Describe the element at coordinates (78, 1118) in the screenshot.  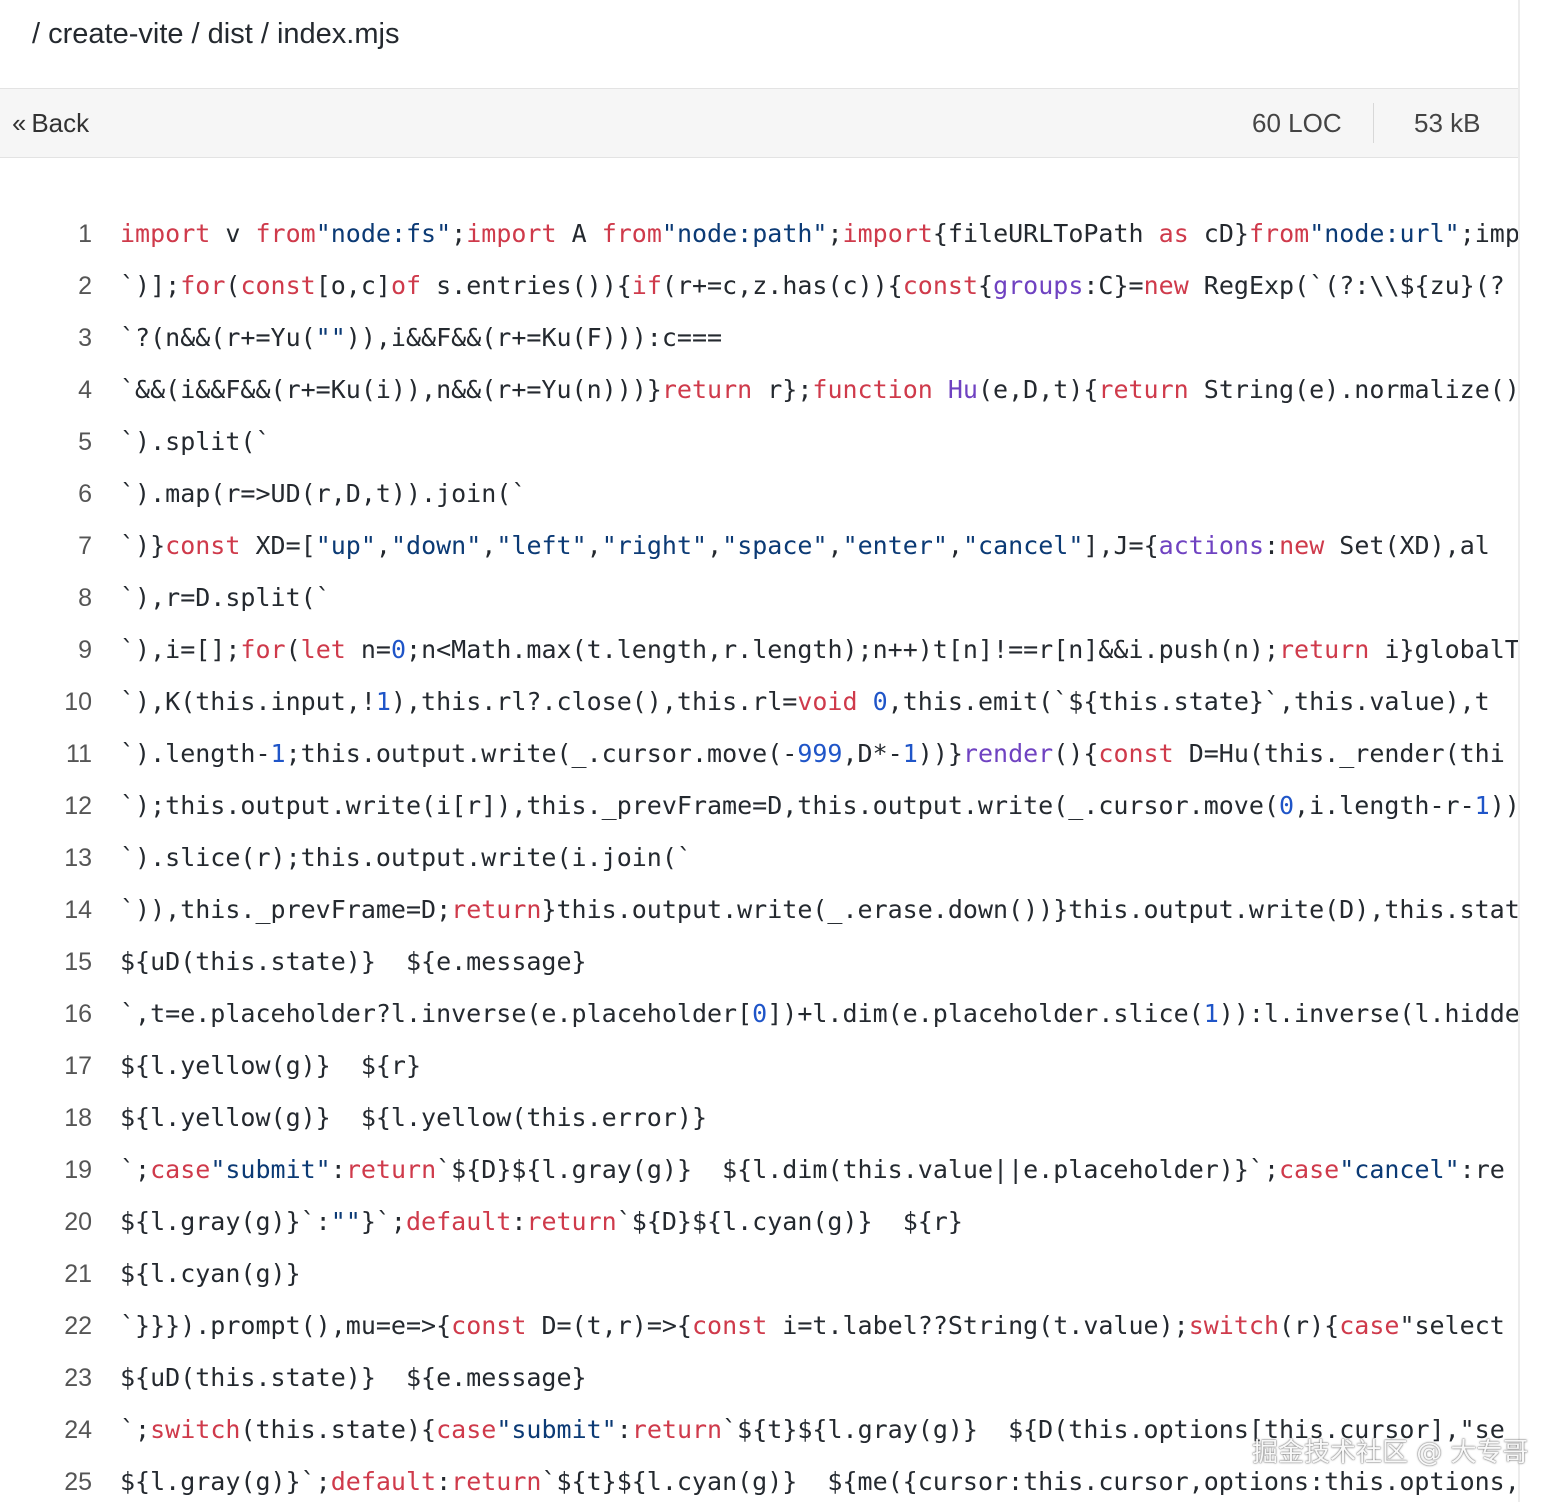
I see `line-number: 18` at that location.